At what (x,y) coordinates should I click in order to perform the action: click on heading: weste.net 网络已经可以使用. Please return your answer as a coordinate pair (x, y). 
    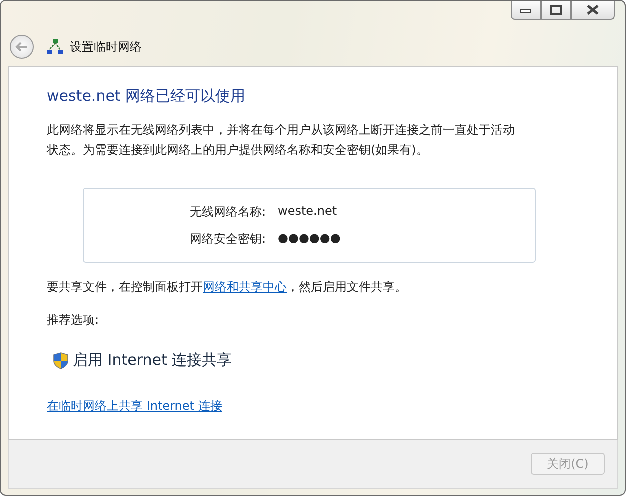
    Looking at the image, I should click on (147, 96).